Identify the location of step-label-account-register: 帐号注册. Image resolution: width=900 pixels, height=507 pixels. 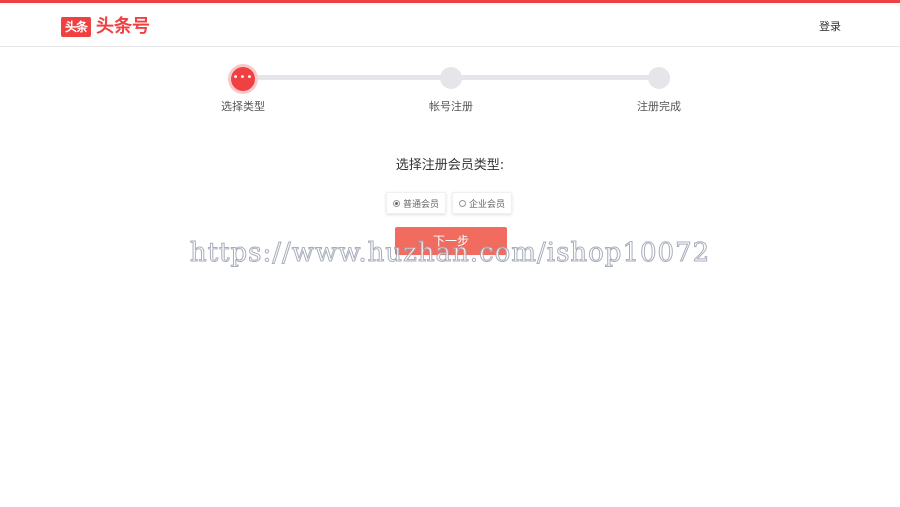
(451, 106).